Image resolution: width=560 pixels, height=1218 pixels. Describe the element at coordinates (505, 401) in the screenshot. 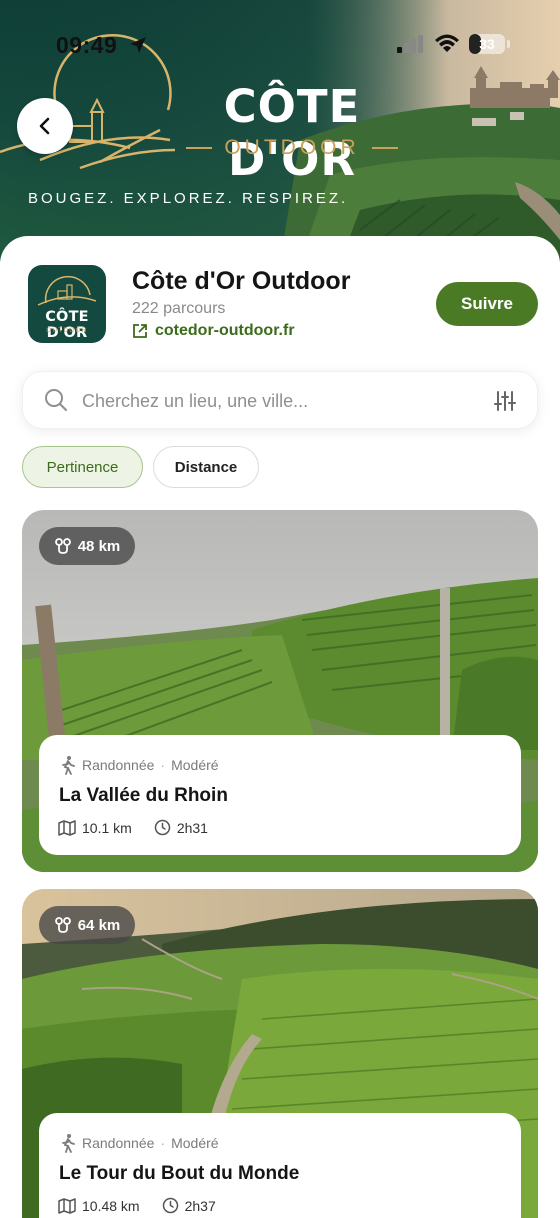

I see `filter-sliders-icon` at that location.